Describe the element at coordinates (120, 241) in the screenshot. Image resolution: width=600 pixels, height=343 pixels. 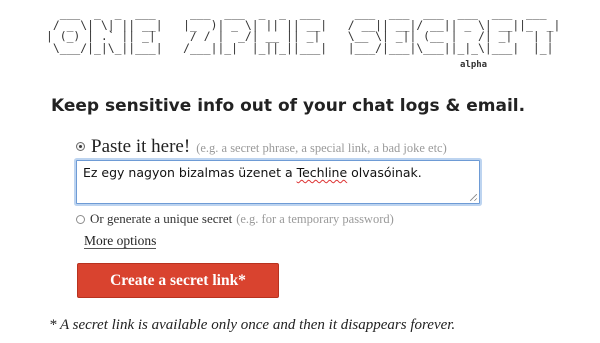
I see `more-options-link: More options` at that location.